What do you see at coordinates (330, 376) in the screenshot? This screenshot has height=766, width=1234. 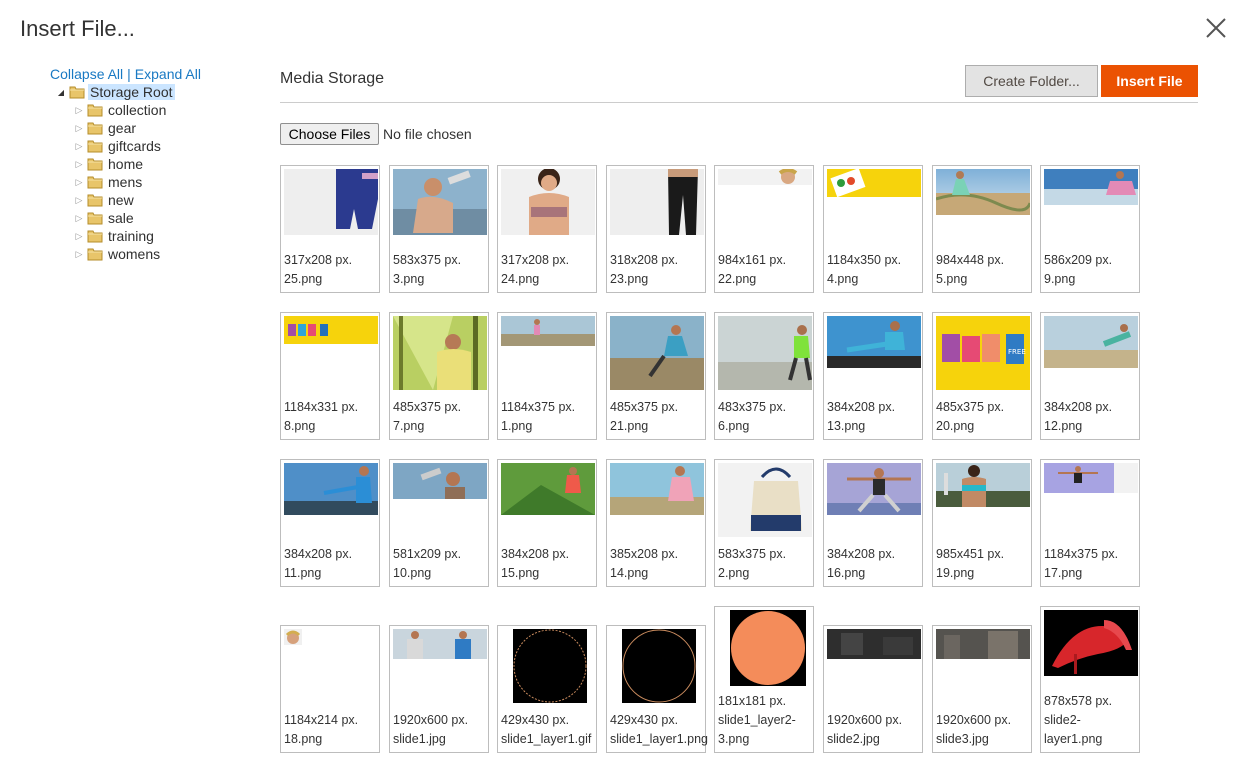 I see `file-tile: 1184x331 px. 8.png` at bounding box center [330, 376].